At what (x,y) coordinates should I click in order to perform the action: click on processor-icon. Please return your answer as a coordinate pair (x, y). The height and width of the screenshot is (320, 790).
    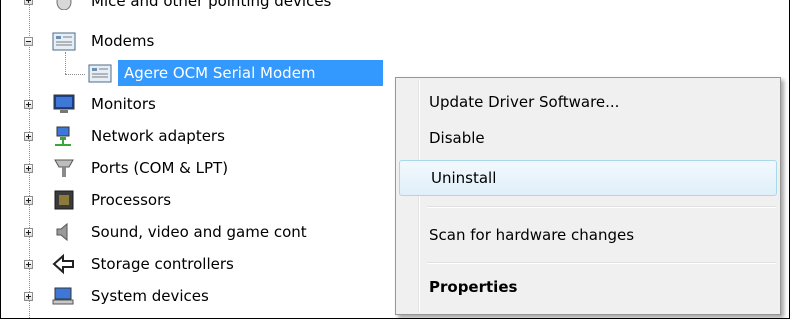
    Looking at the image, I should click on (64, 200).